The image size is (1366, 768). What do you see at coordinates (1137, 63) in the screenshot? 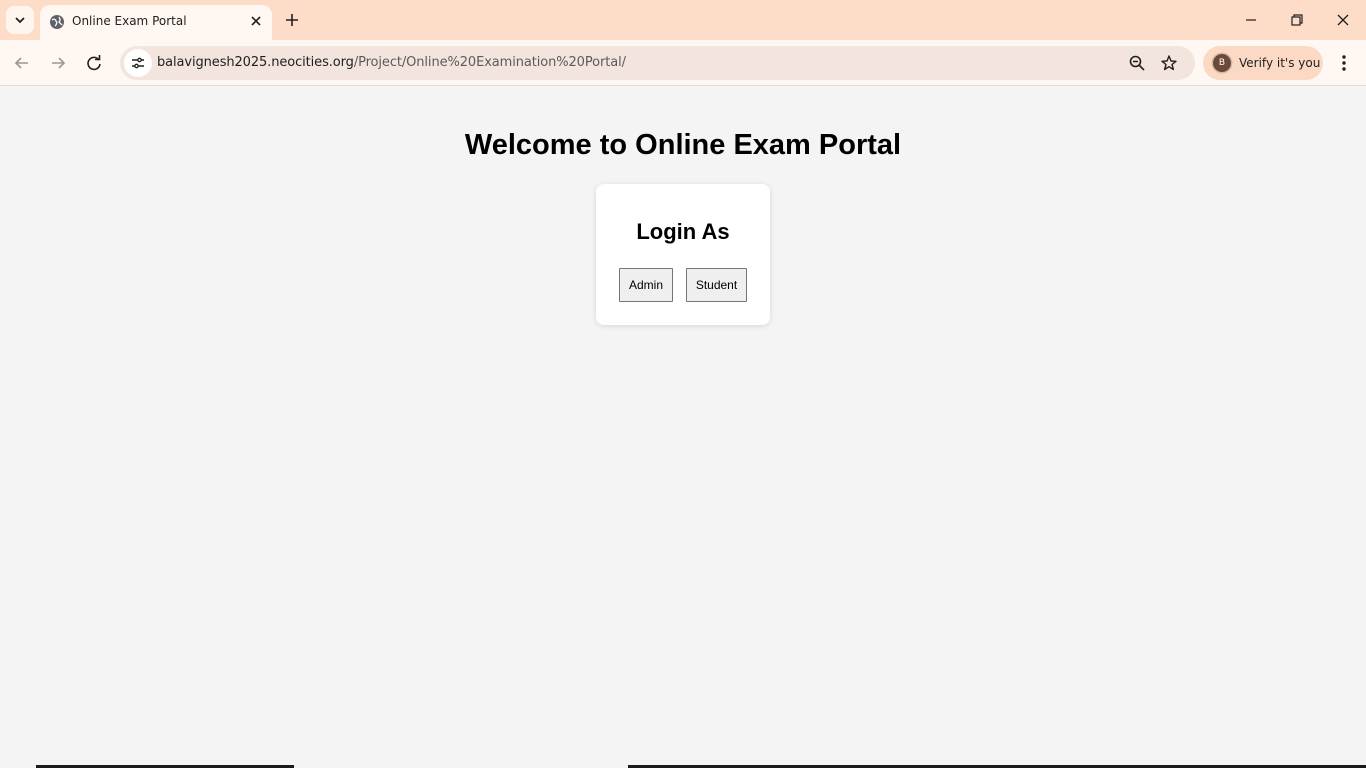
I see `zoom-icon` at bounding box center [1137, 63].